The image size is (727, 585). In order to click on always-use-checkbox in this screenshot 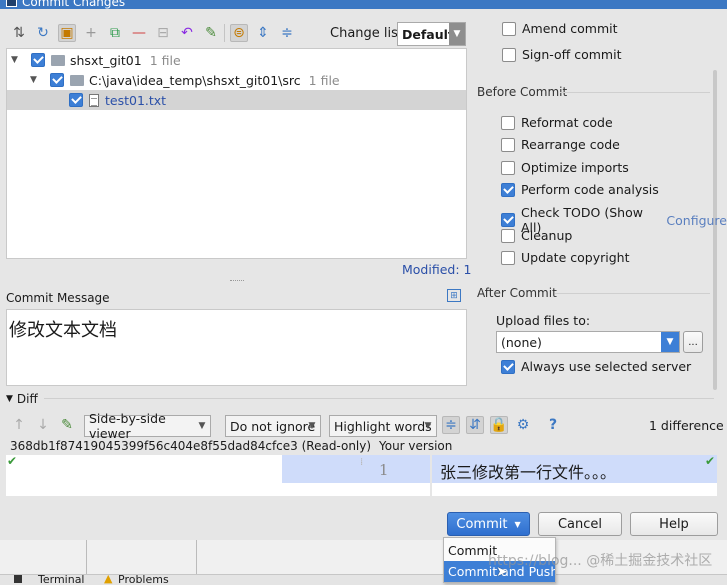, I will do `click(508, 366)`.